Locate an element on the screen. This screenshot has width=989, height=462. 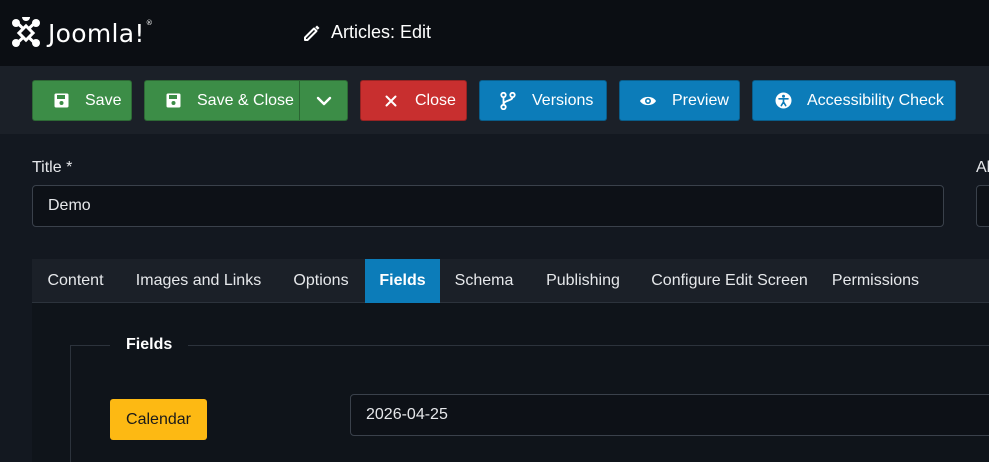
page-title-text: Articles: Edit is located at coordinates (381, 32).